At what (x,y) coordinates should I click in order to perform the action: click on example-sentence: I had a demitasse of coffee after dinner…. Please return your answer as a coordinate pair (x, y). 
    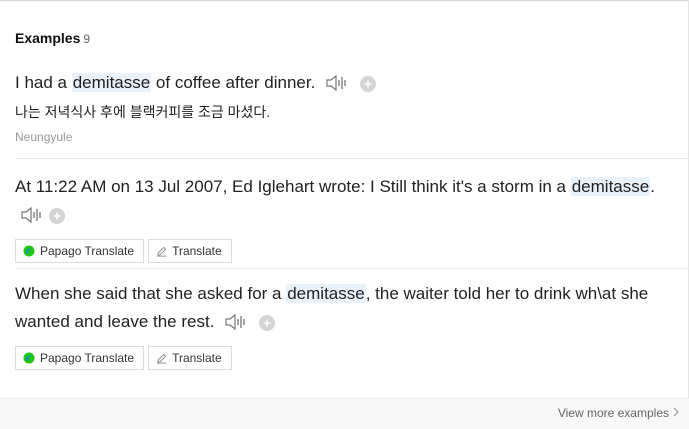
    Looking at the image, I should click on (352, 85).